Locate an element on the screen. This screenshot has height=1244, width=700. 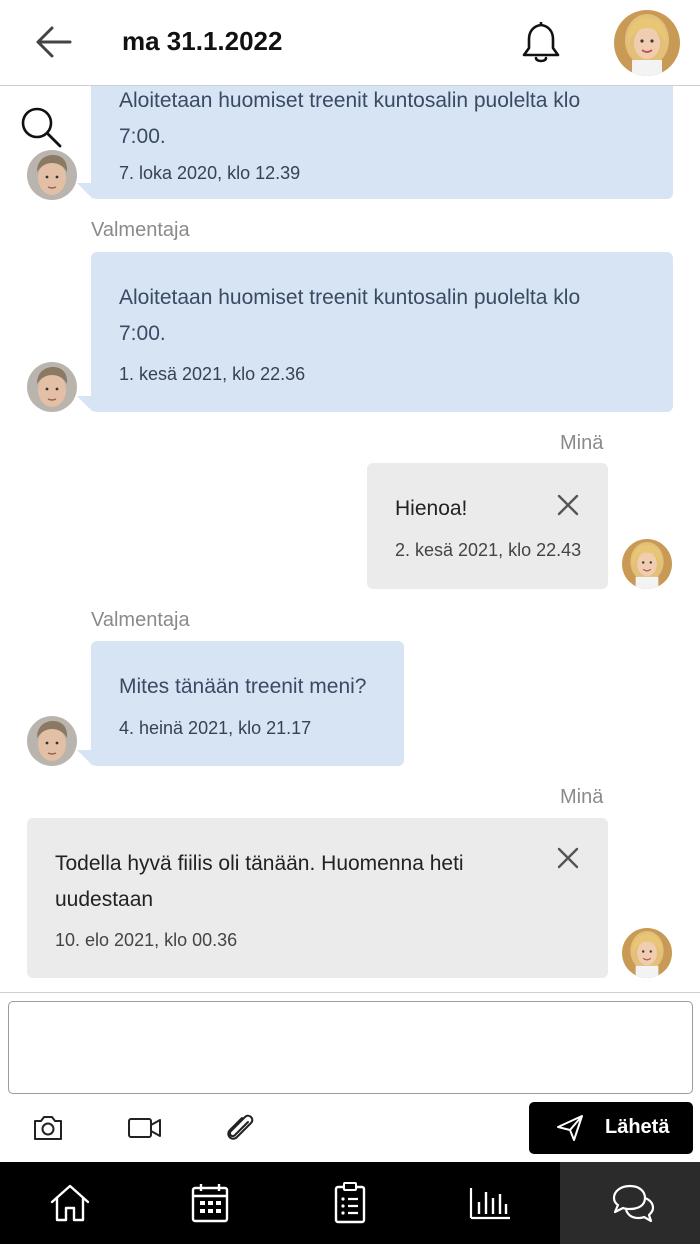
home-icon is located at coordinates (70, 1203).